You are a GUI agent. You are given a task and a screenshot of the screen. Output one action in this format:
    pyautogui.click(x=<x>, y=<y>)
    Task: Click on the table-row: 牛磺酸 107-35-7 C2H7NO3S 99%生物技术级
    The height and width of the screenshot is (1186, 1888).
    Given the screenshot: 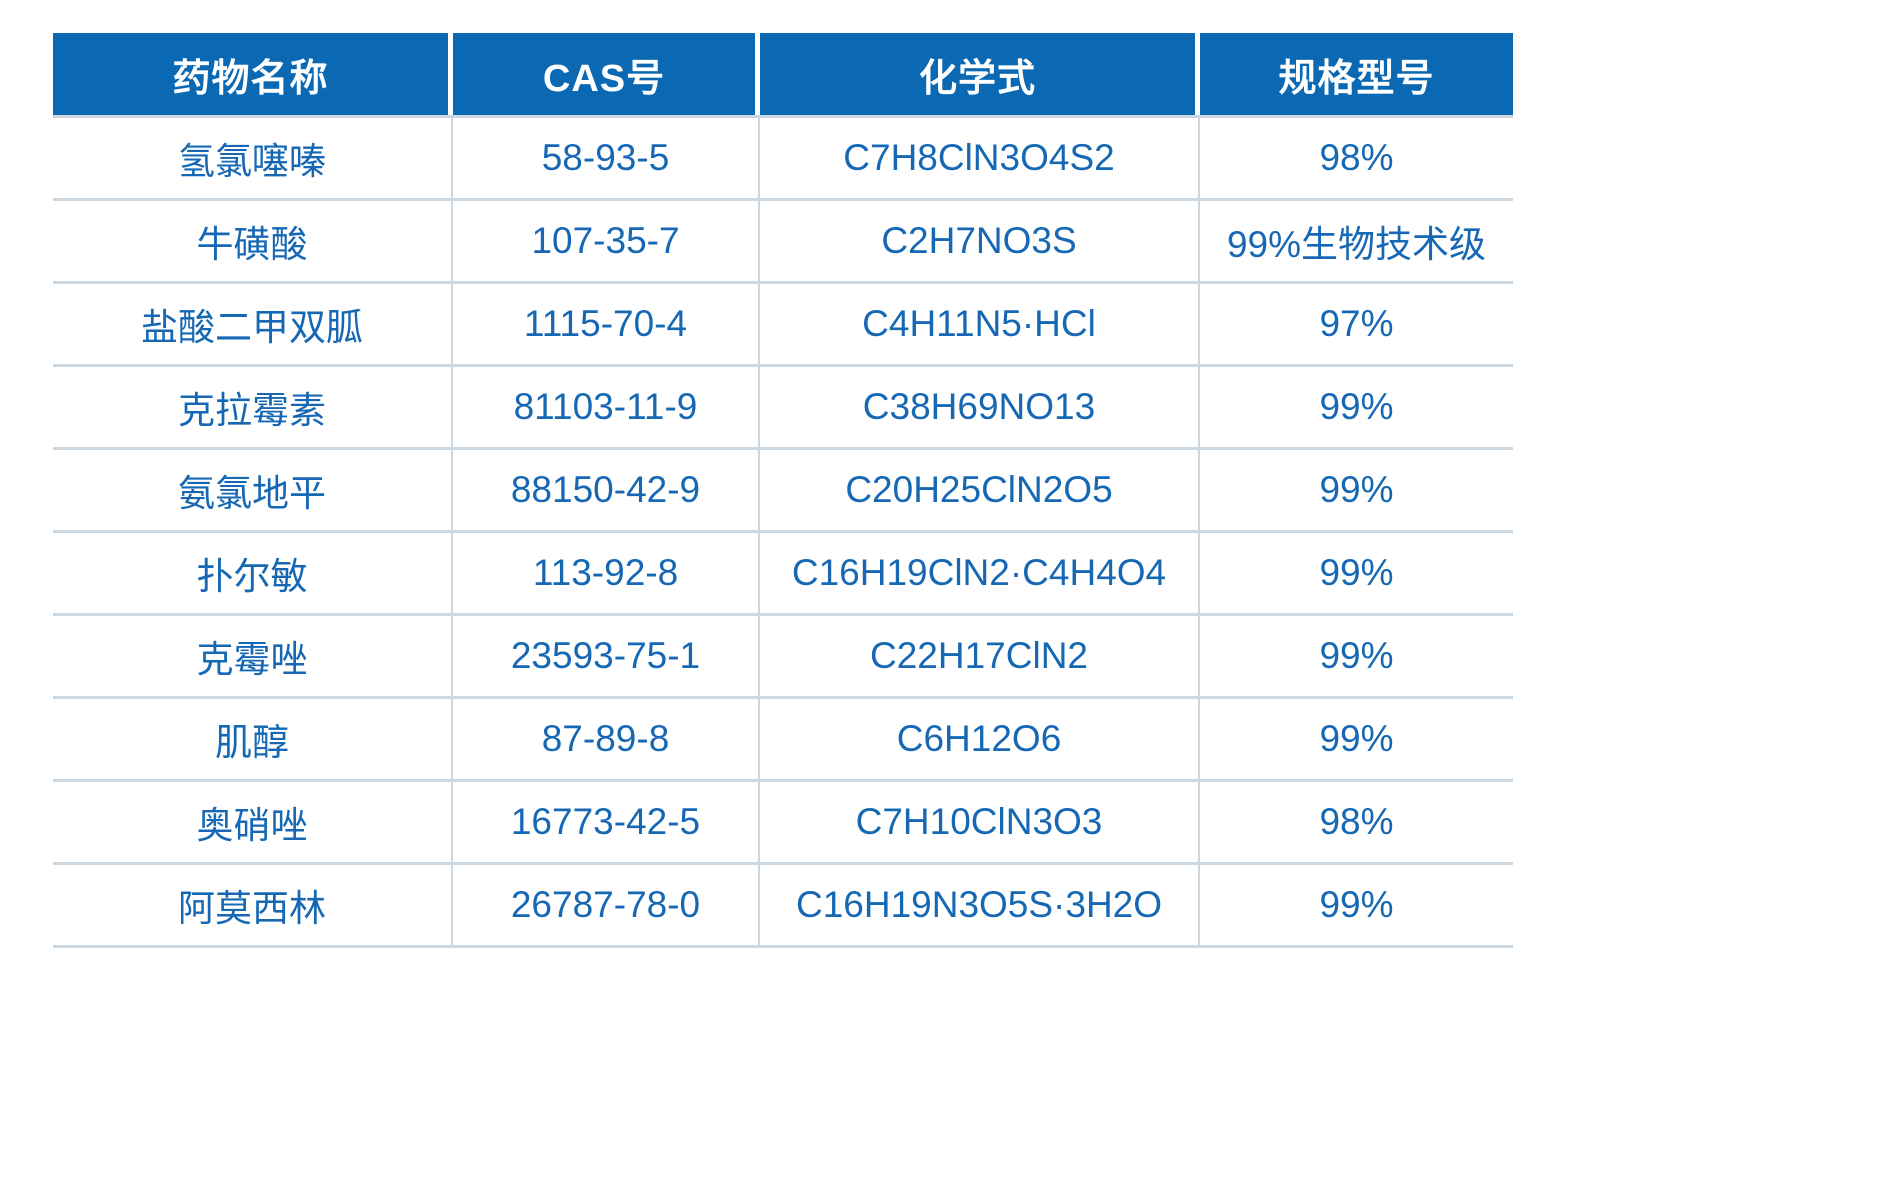 What is the action you would take?
    pyautogui.click(x=783, y=242)
    